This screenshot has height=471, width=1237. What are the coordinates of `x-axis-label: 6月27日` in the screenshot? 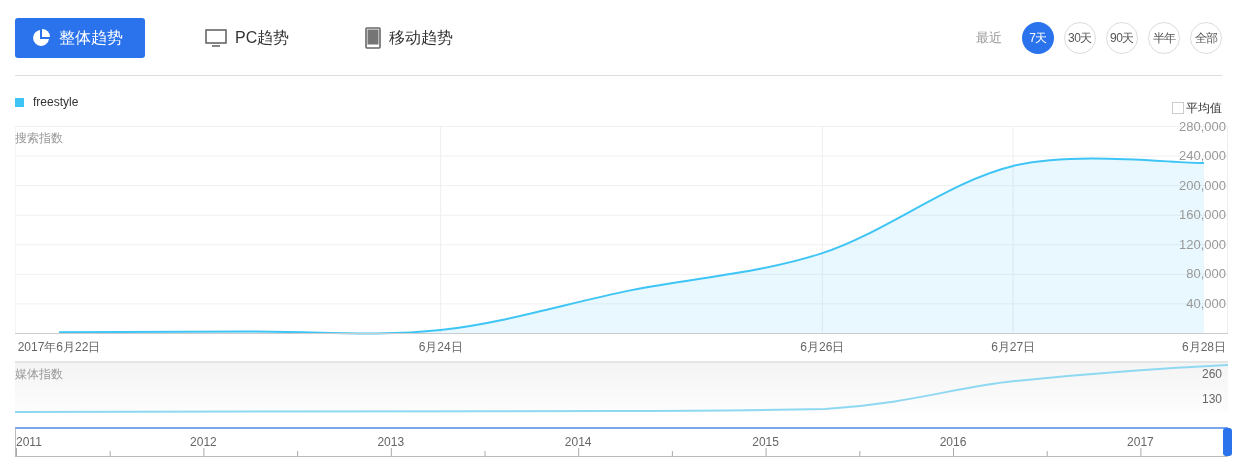 It's located at (1013, 347).